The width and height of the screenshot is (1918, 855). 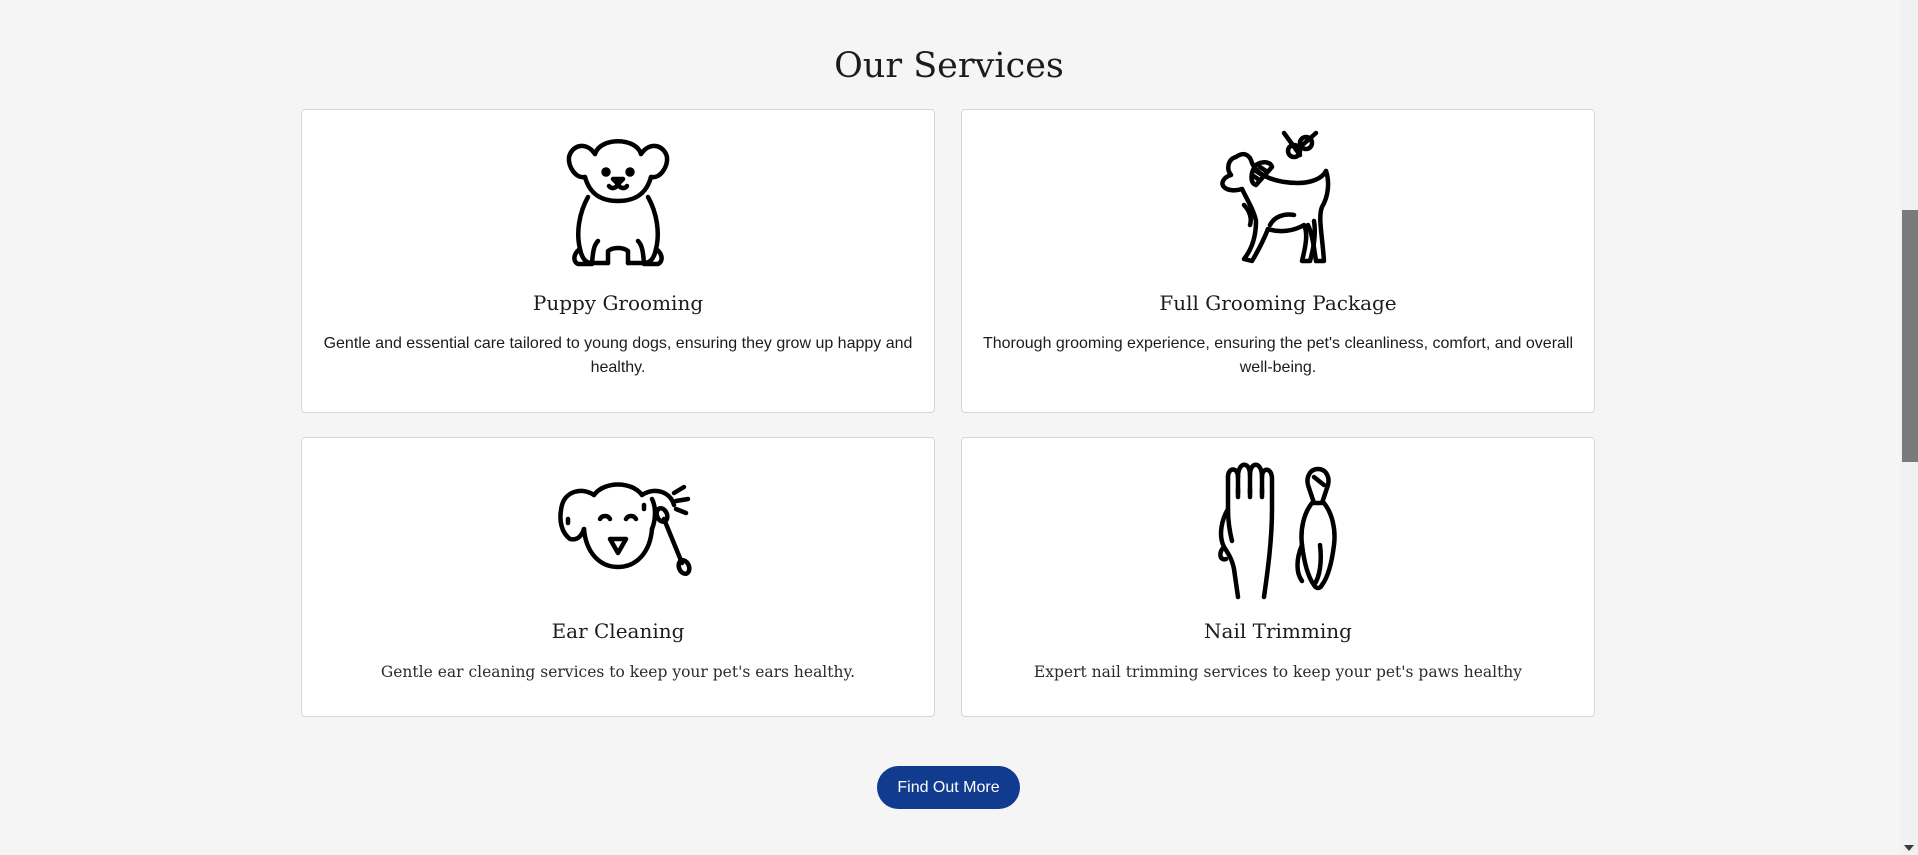 What do you see at coordinates (618, 529) in the screenshot?
I see `dog-ear-cleaning-icon` at bounding box center [618, 529].